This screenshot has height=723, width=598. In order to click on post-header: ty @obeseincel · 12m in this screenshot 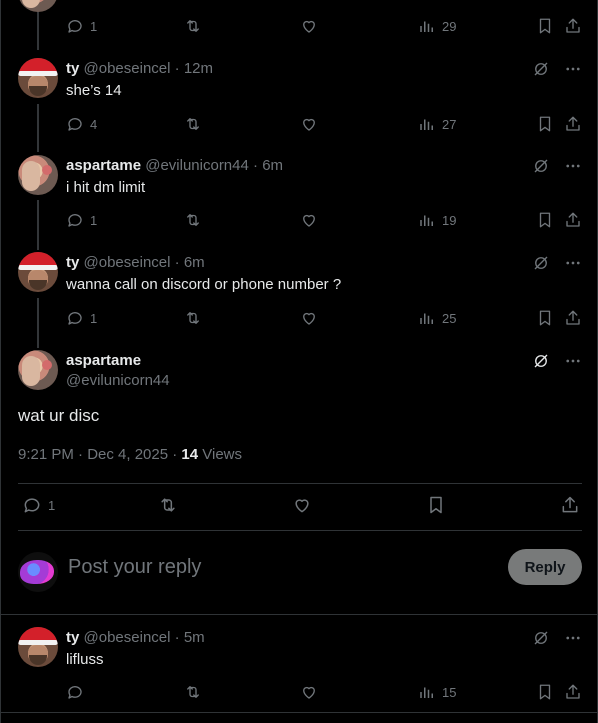, I will do `click(139, 68)`.